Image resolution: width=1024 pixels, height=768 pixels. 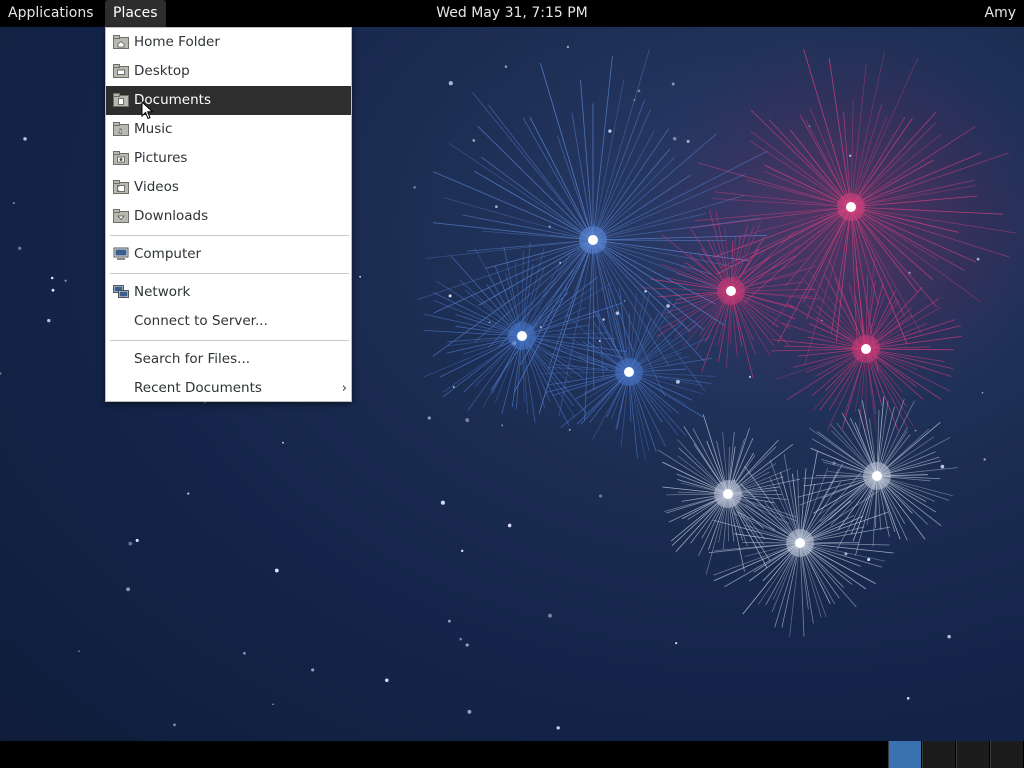 I want to click on home-folder-icon, so click(x=121, y=42).